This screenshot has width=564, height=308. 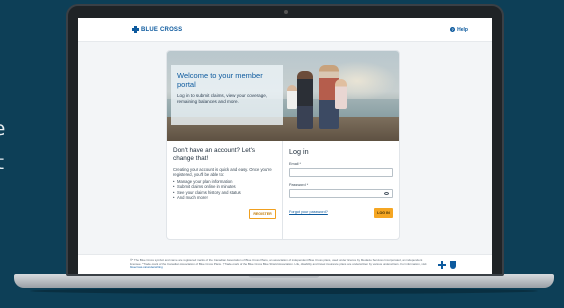 I want to click on hero-person-daughter, so click(x=341, y=94).